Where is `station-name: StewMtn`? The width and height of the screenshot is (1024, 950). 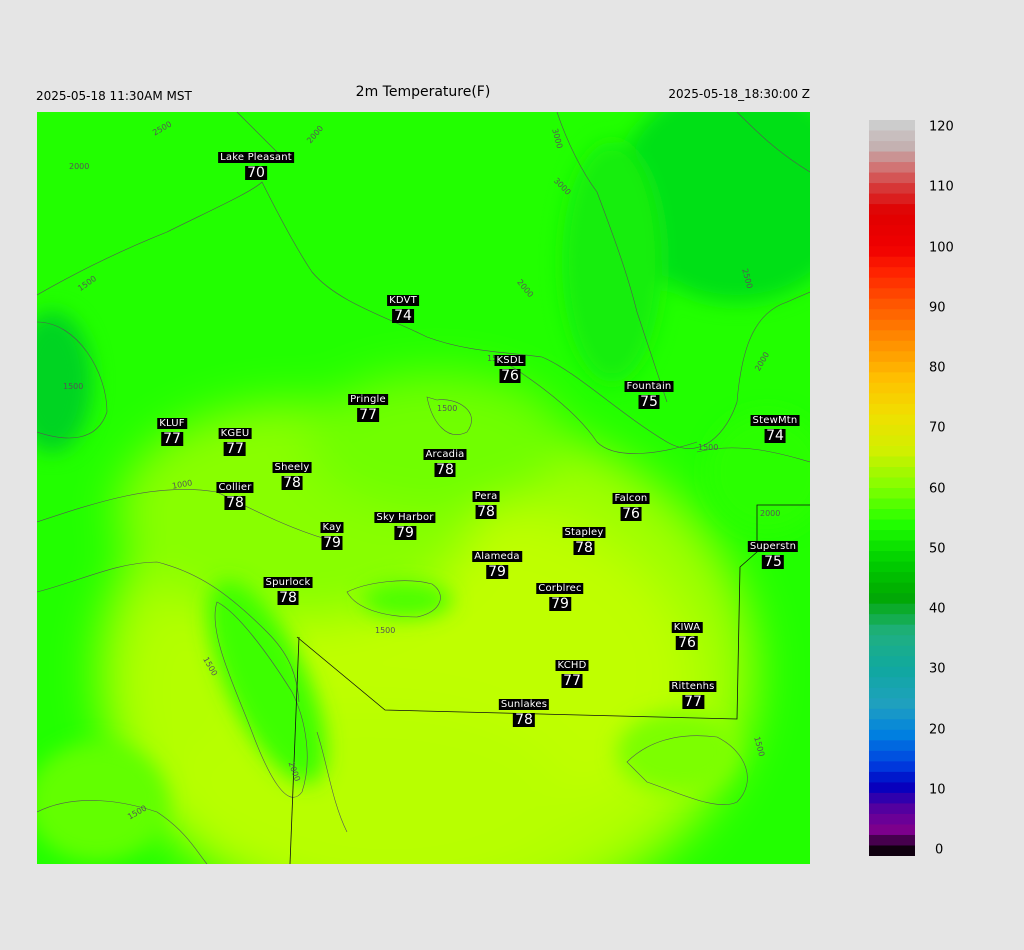
station-name: StewMtn is located at coordinates (775, 420).